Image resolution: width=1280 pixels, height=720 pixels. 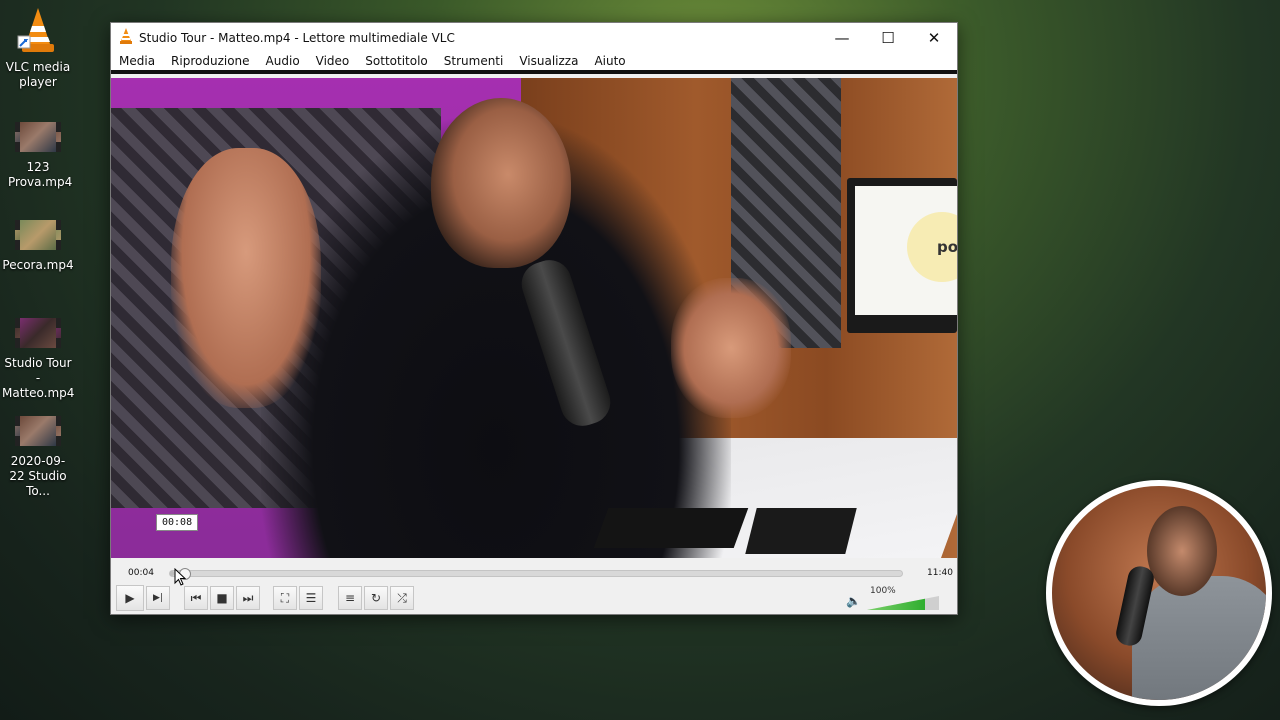 What do you see at coordinates (731, 348) in the screenshot?
I see `scene-hand-right` at bounding box center [731, 348].